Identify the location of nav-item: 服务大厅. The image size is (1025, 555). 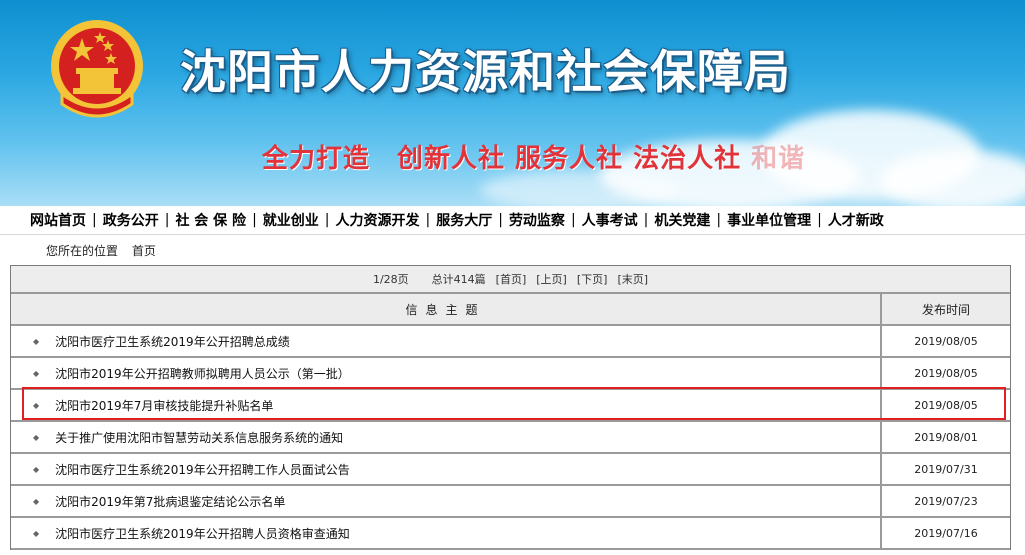
(464, 220).